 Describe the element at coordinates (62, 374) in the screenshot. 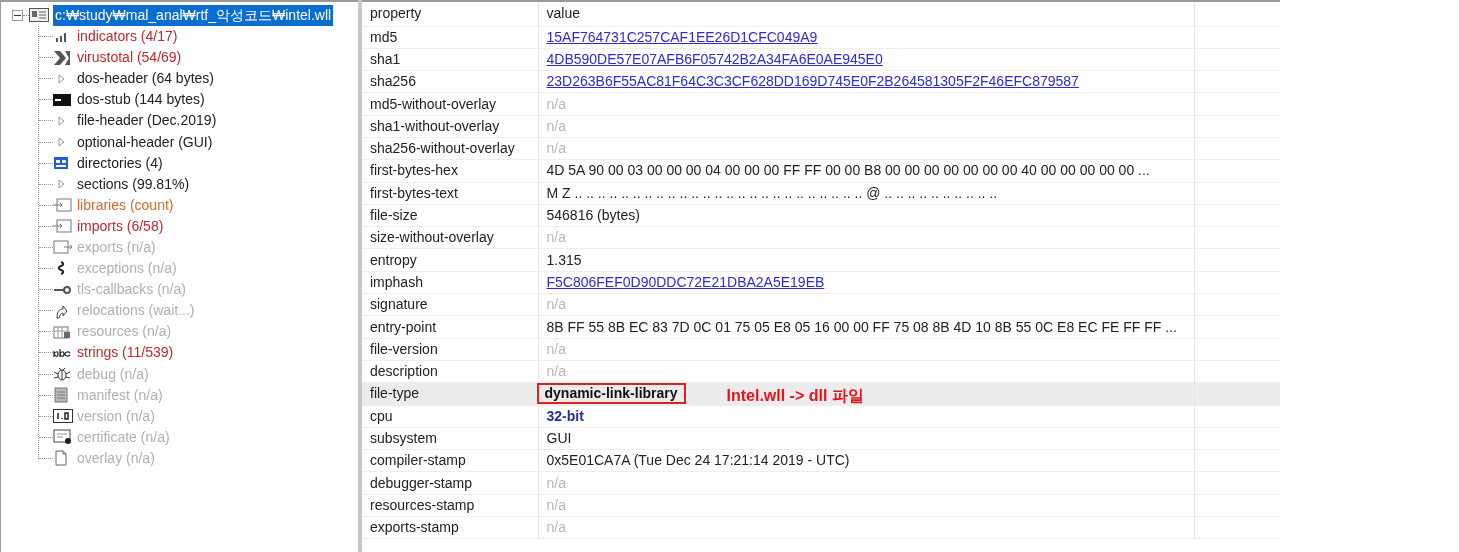

I see `bug-icon` at that location.